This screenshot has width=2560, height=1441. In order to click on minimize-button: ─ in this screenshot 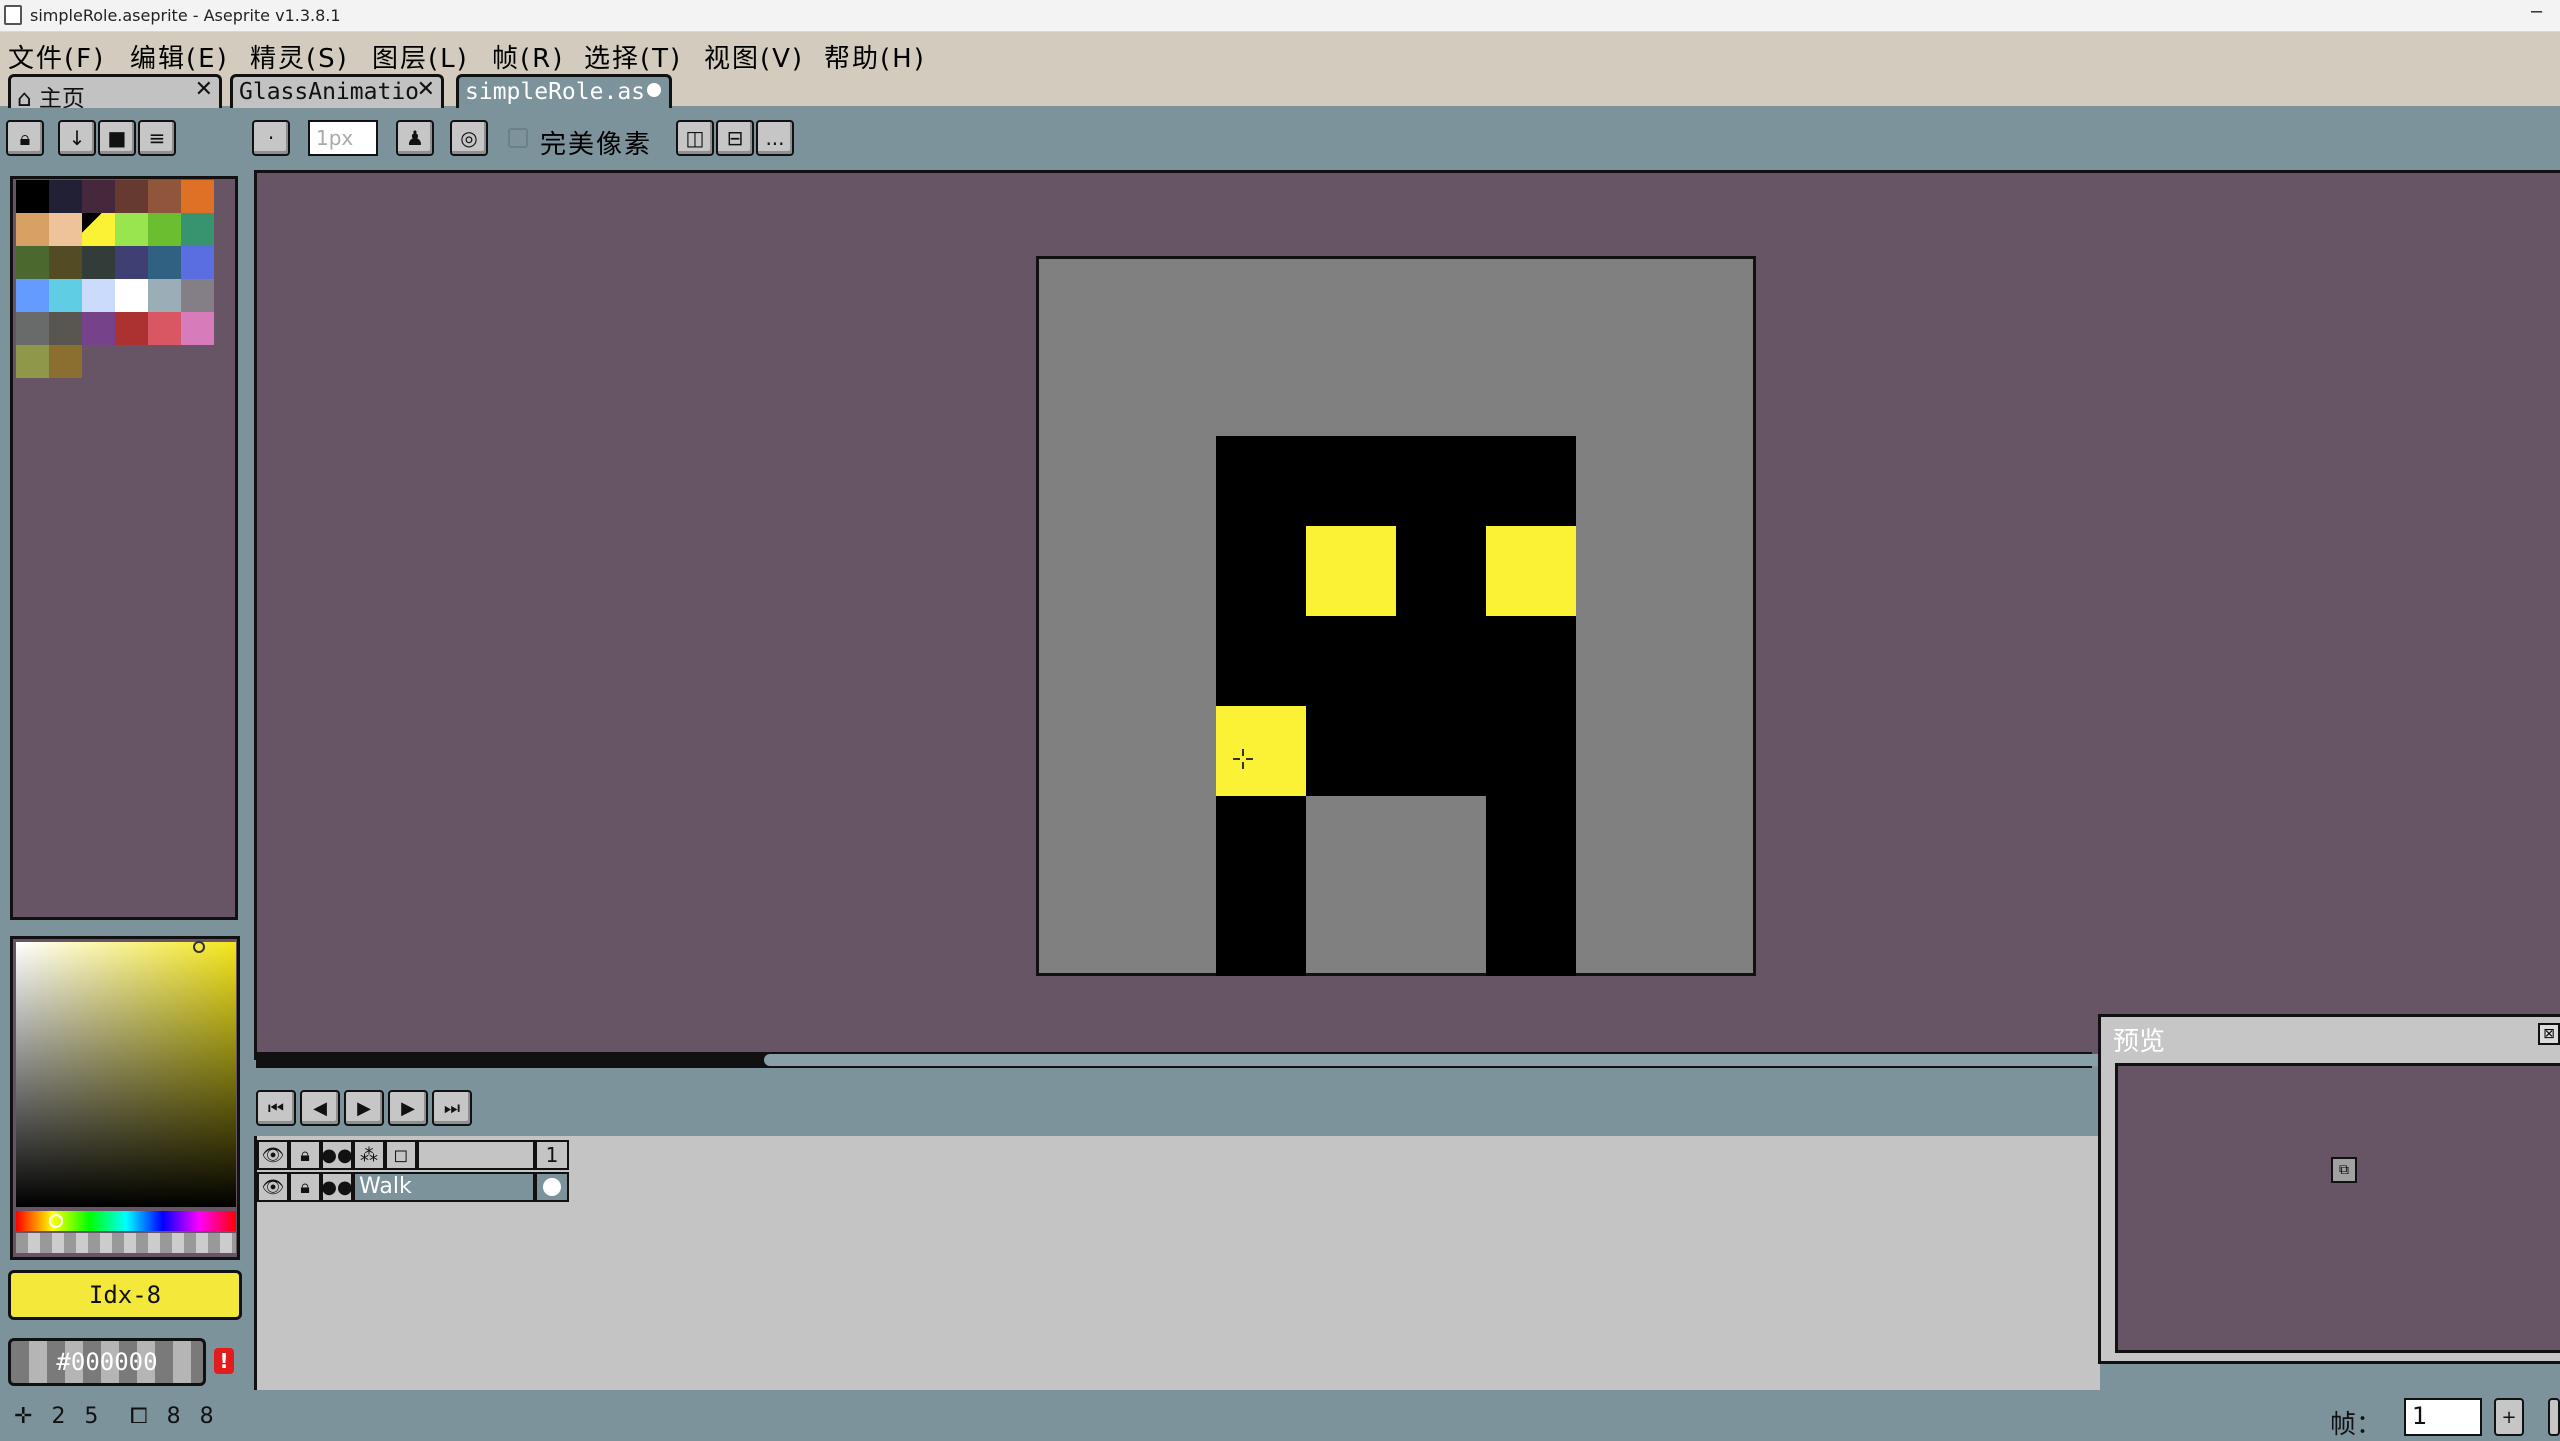, I will do `click(2536, 12)`.